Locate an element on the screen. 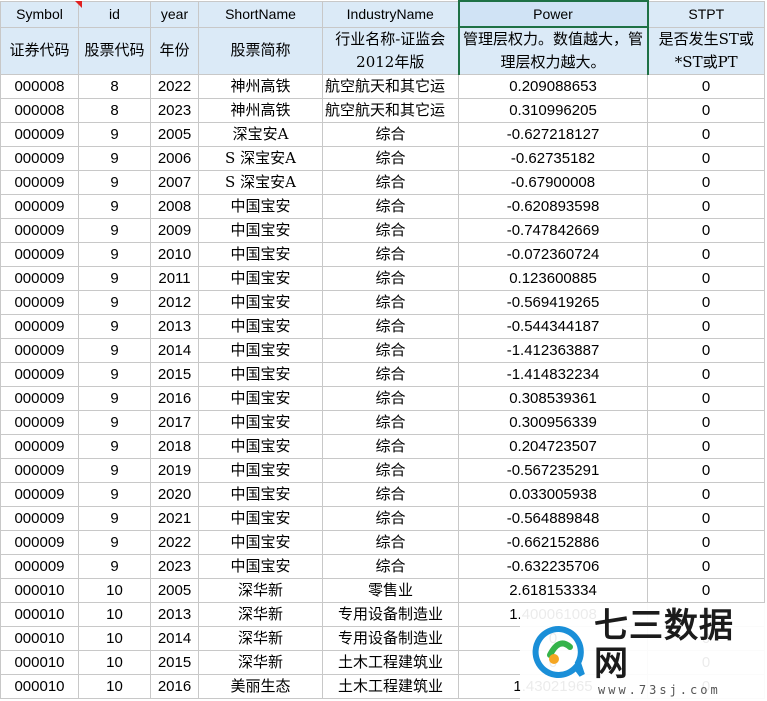  desc-cell-industryname: 行业名称-证监会2012年版 is located at coordinates (390, 50).